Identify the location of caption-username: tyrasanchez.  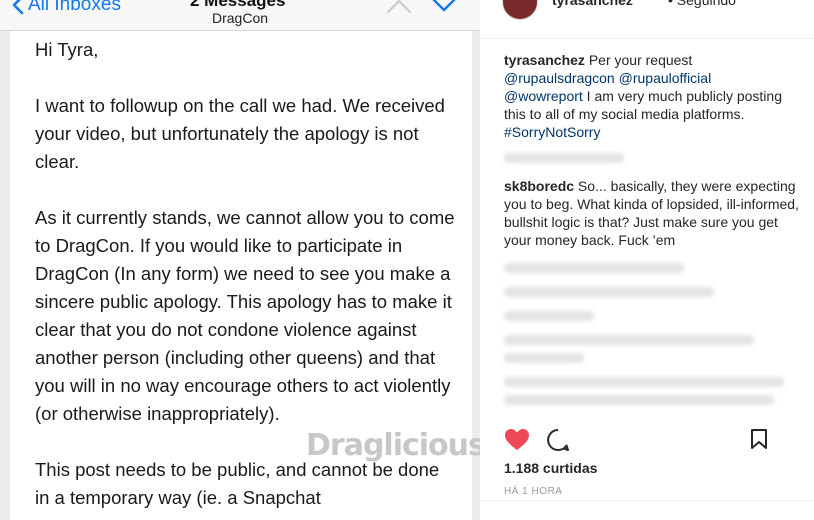
(544, 60).